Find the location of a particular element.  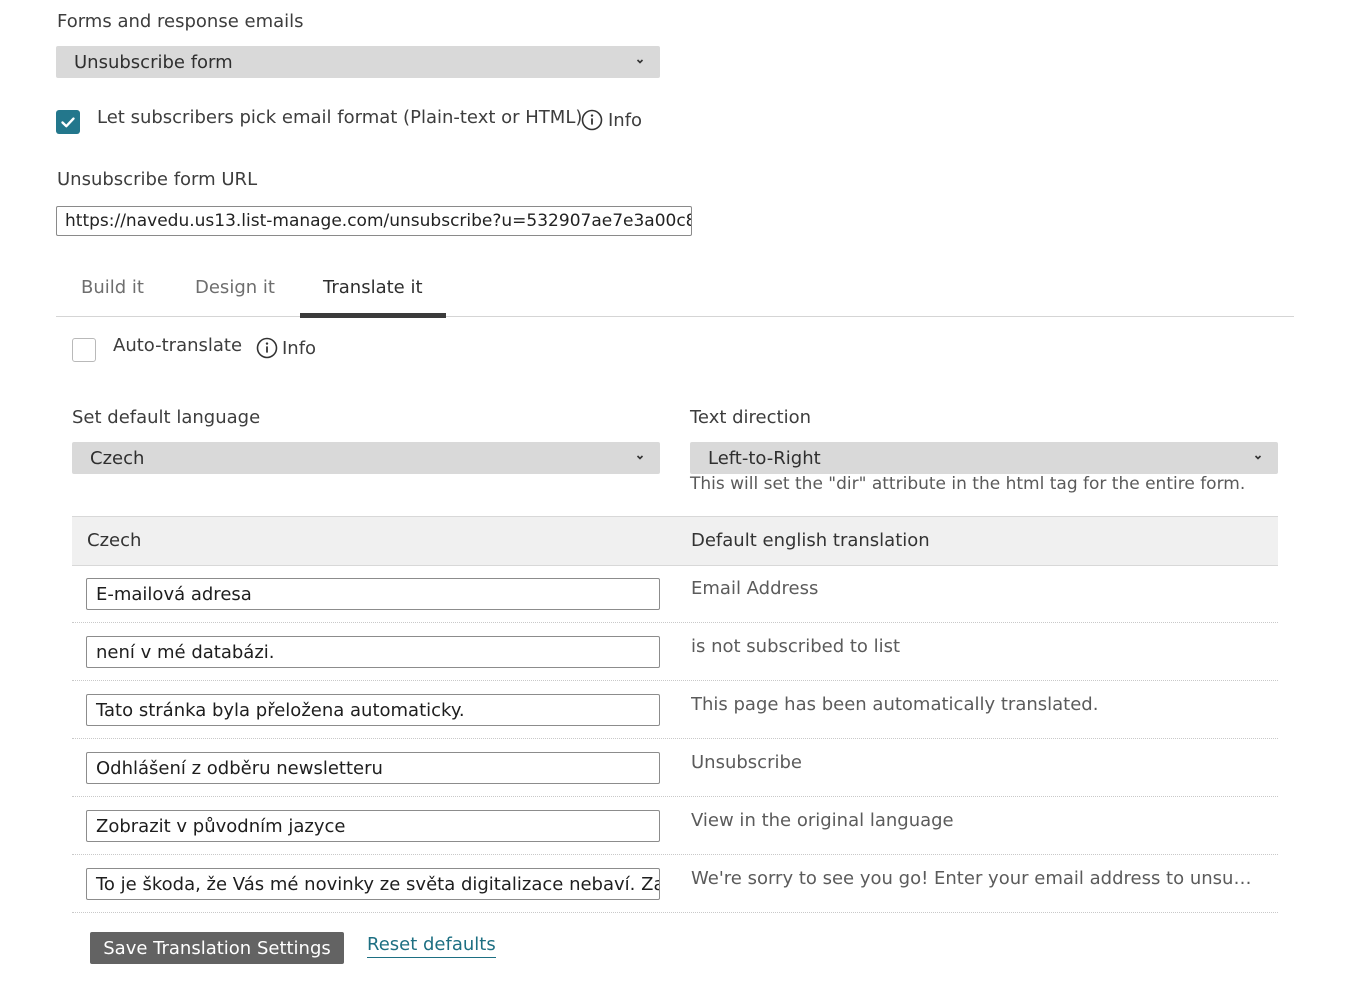

unsubscribe-url-label: Unsubscribe form URL is located at coordinates (157, 179).